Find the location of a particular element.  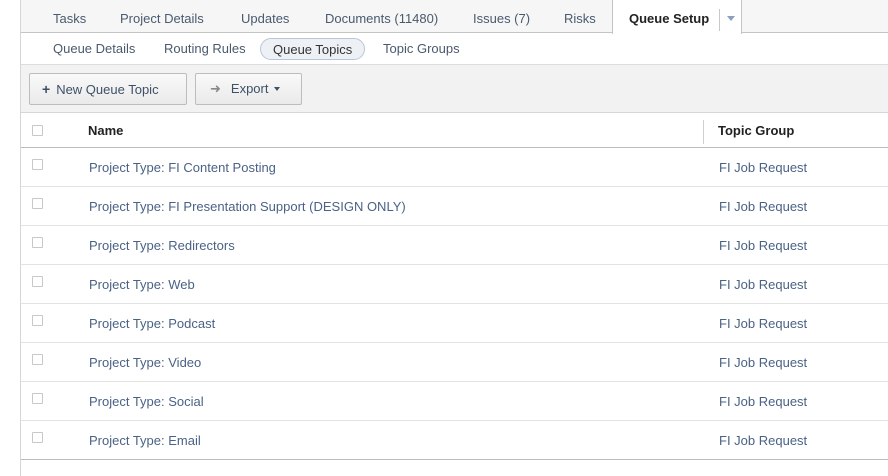

tab-queue-setup: Queue Setup is located at coordinates (677, 17).